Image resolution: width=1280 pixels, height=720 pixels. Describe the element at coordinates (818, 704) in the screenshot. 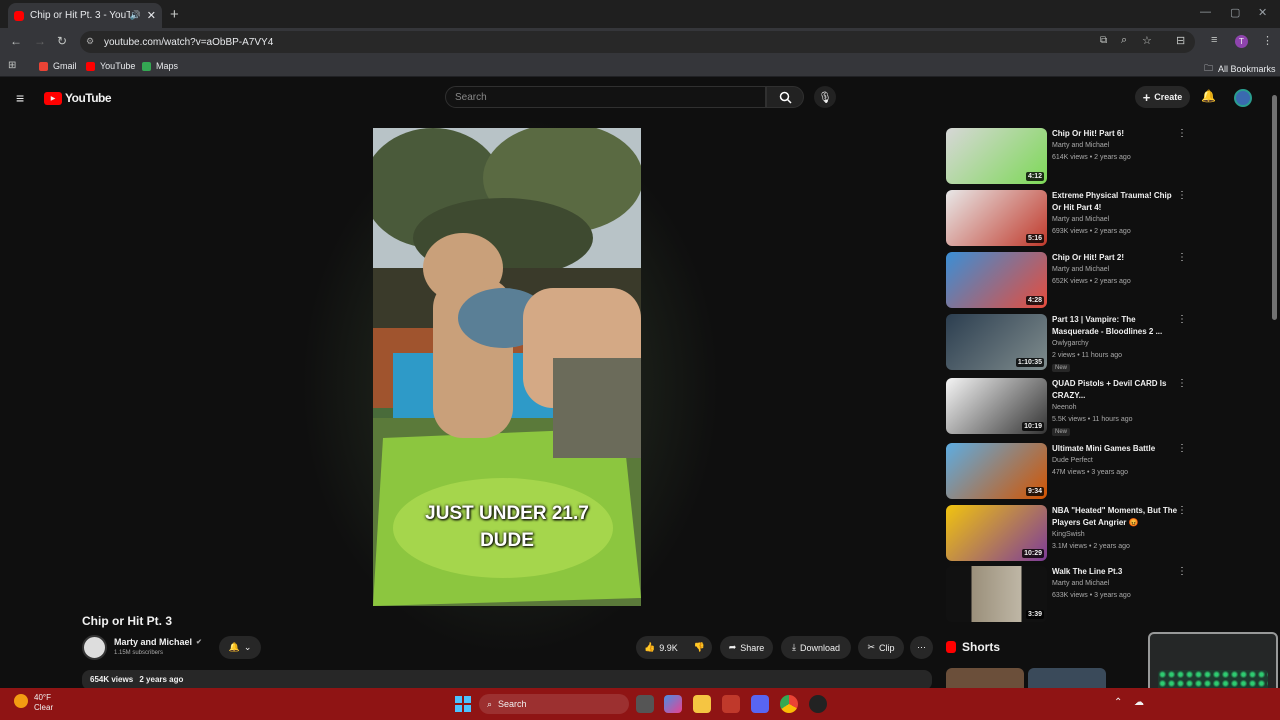

I see `steam-icon` at that location.